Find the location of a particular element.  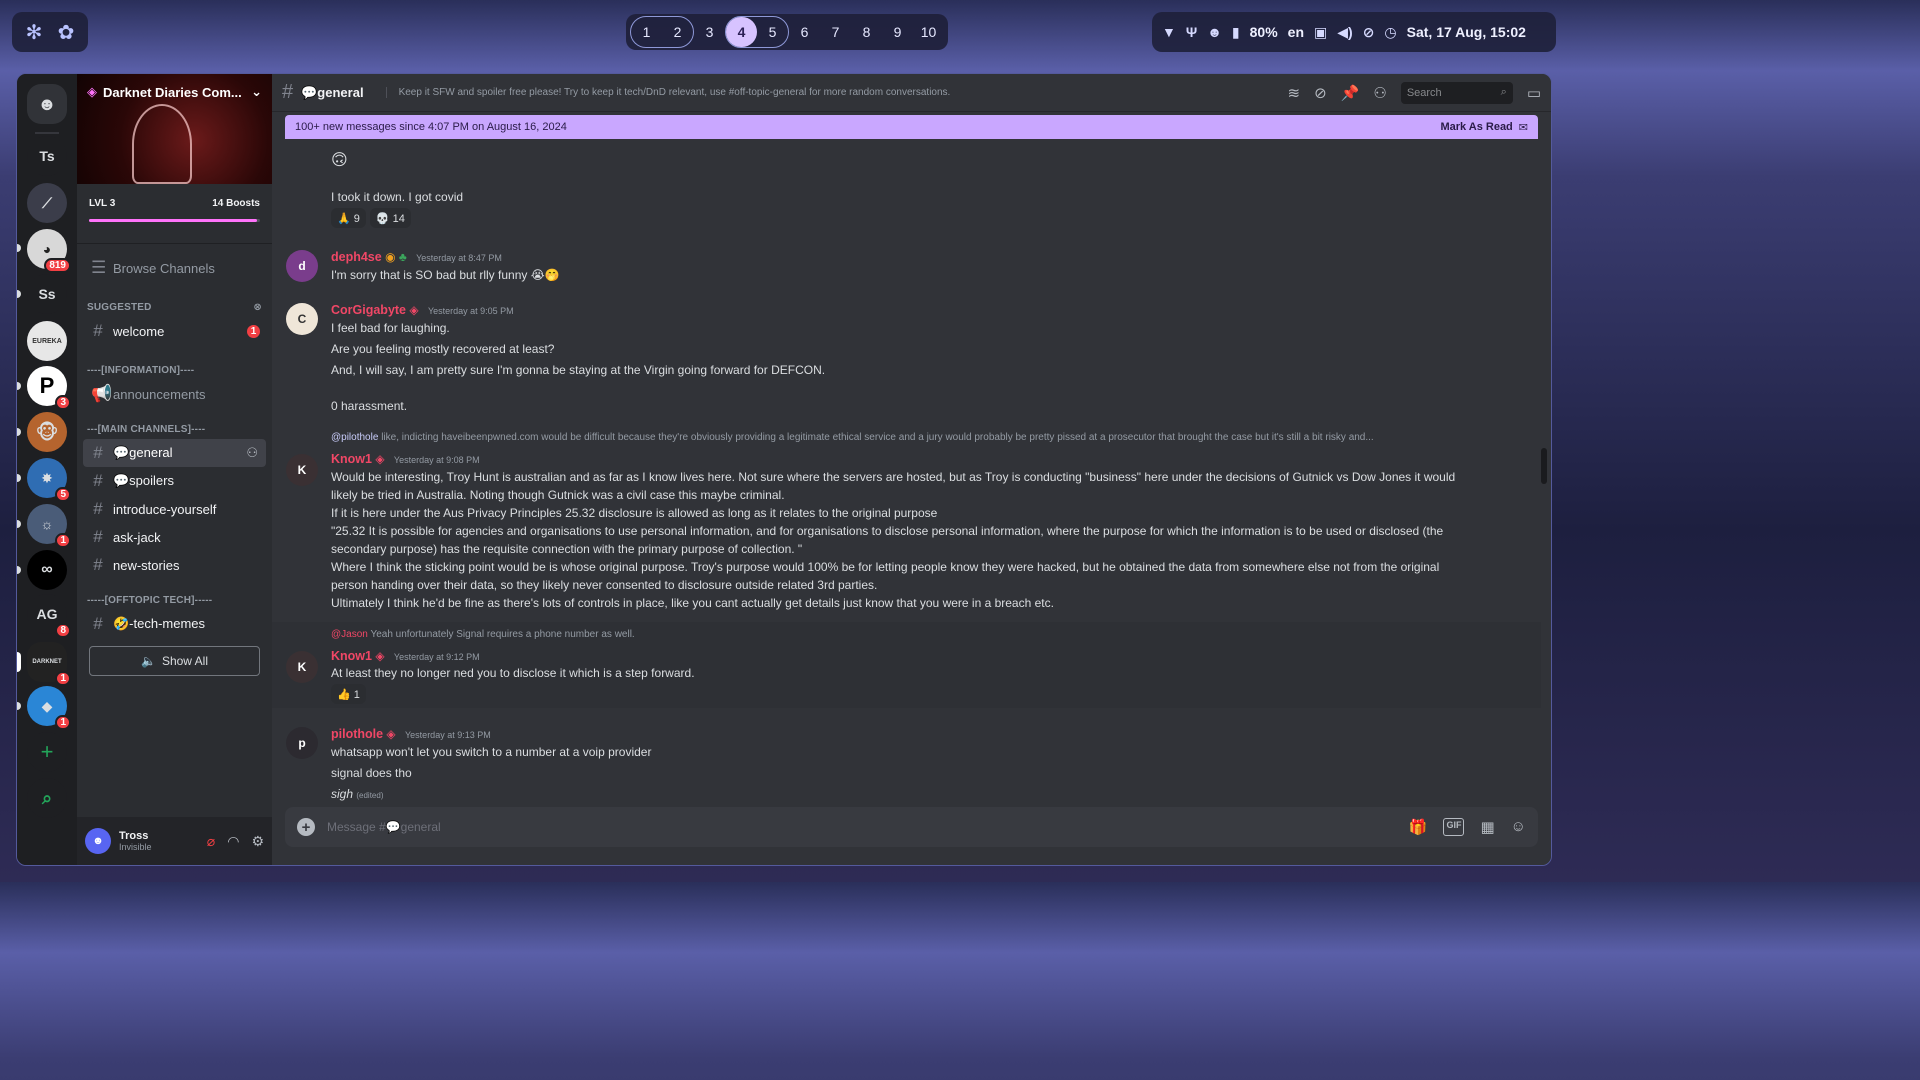

add-server-button: + is located at coordinates (47, 752).